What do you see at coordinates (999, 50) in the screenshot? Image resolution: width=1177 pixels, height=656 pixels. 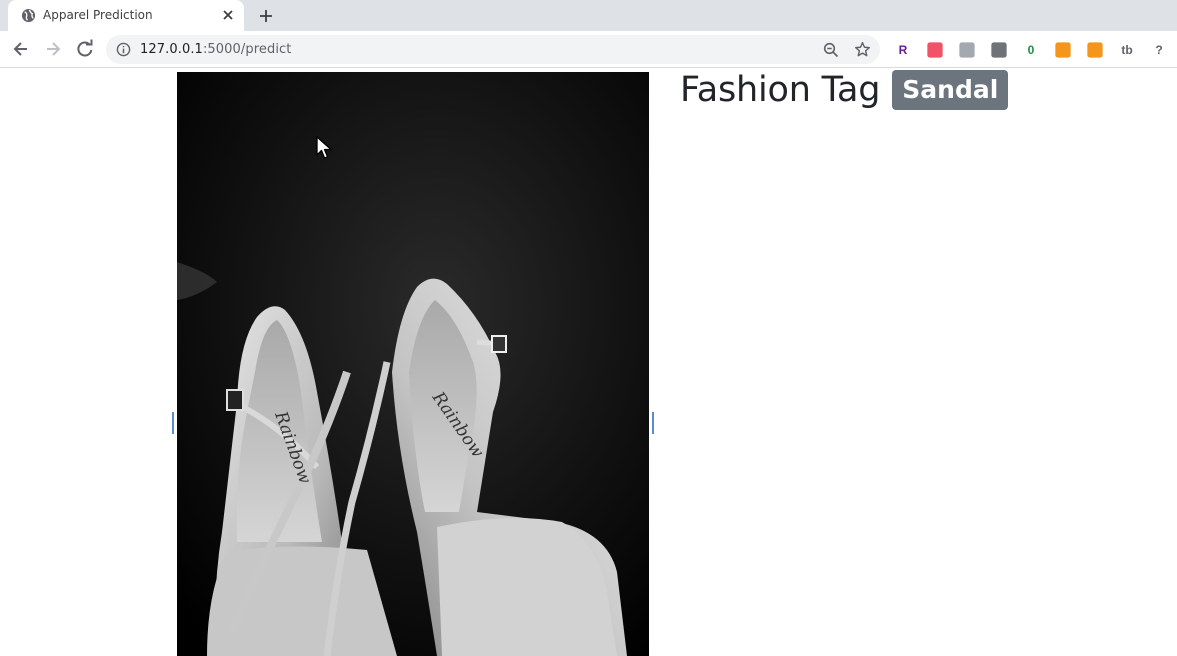 I see `dark-circle-extension-icon` at bounding box center [999, 50].